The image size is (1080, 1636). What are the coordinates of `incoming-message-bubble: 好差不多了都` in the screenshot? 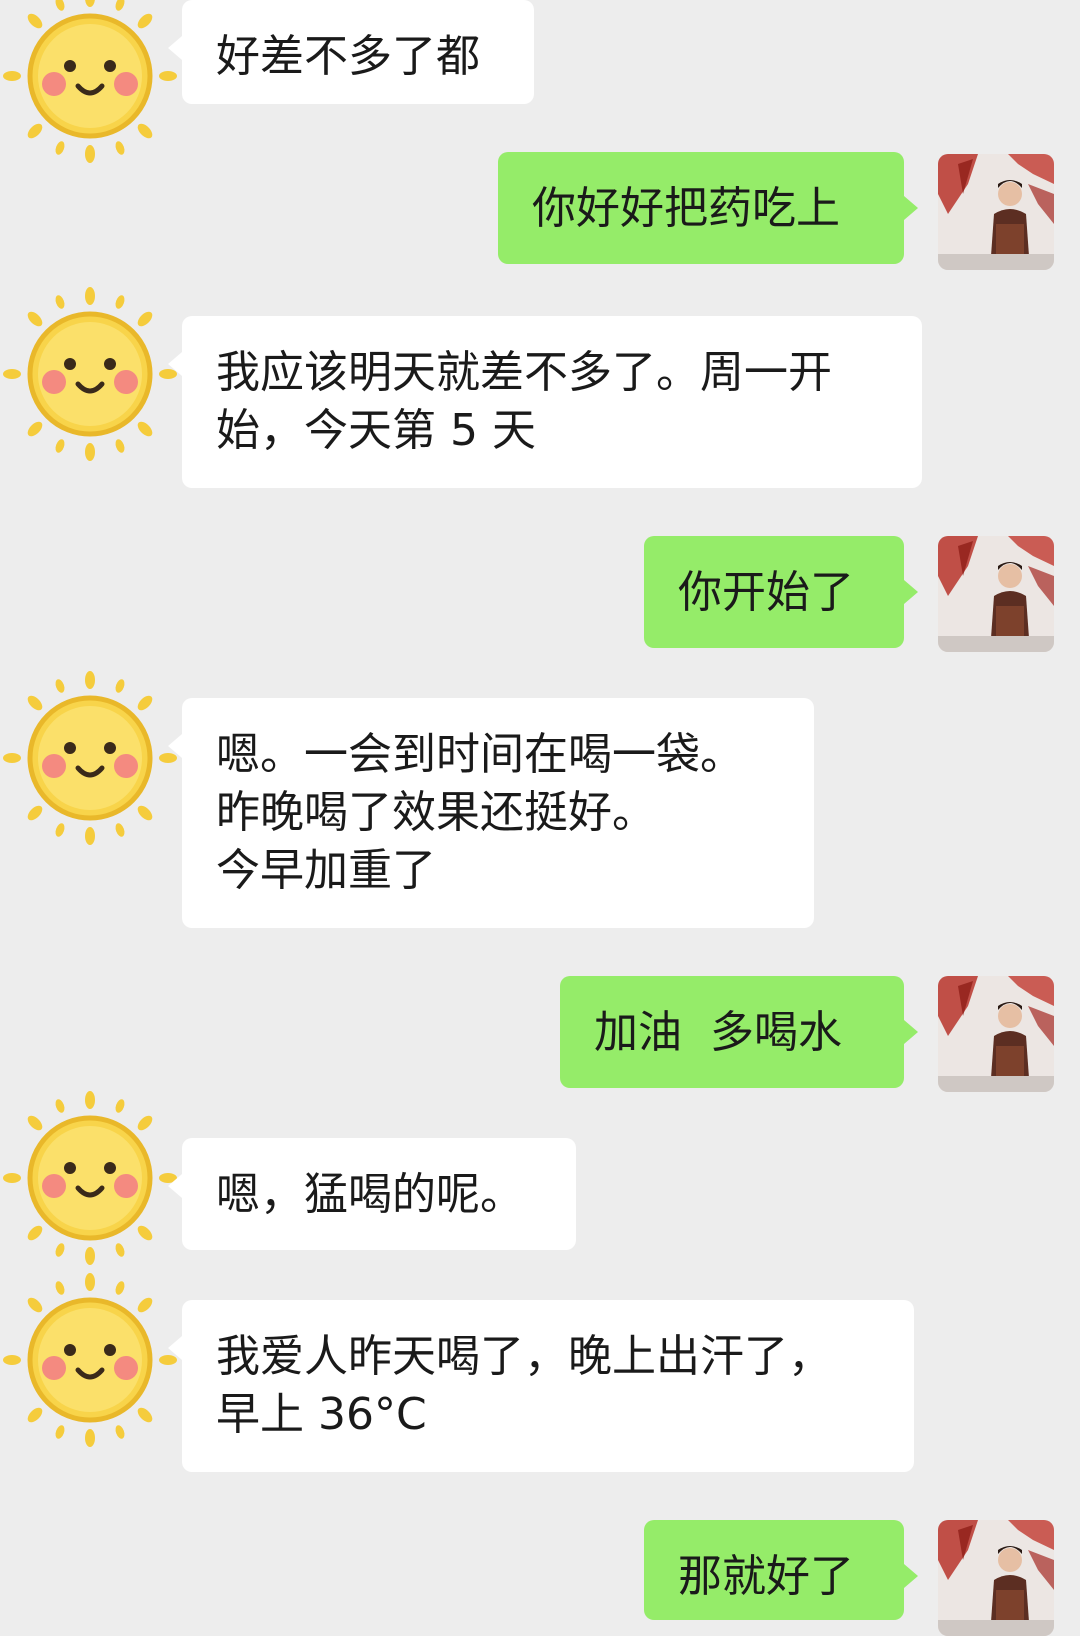 It's located at (351, 52).